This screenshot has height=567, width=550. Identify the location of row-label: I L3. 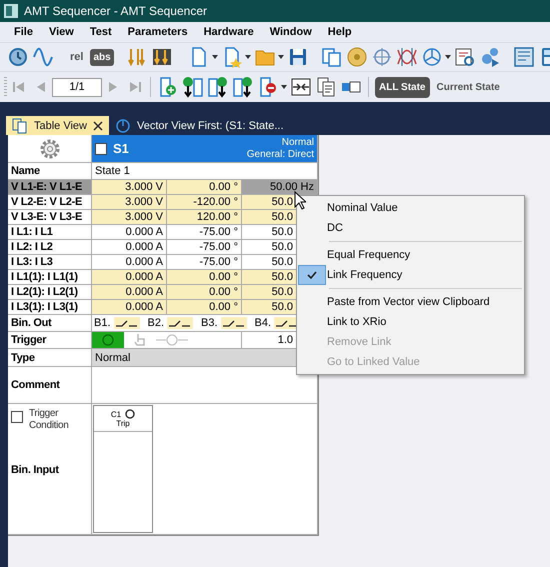
(50, 262).